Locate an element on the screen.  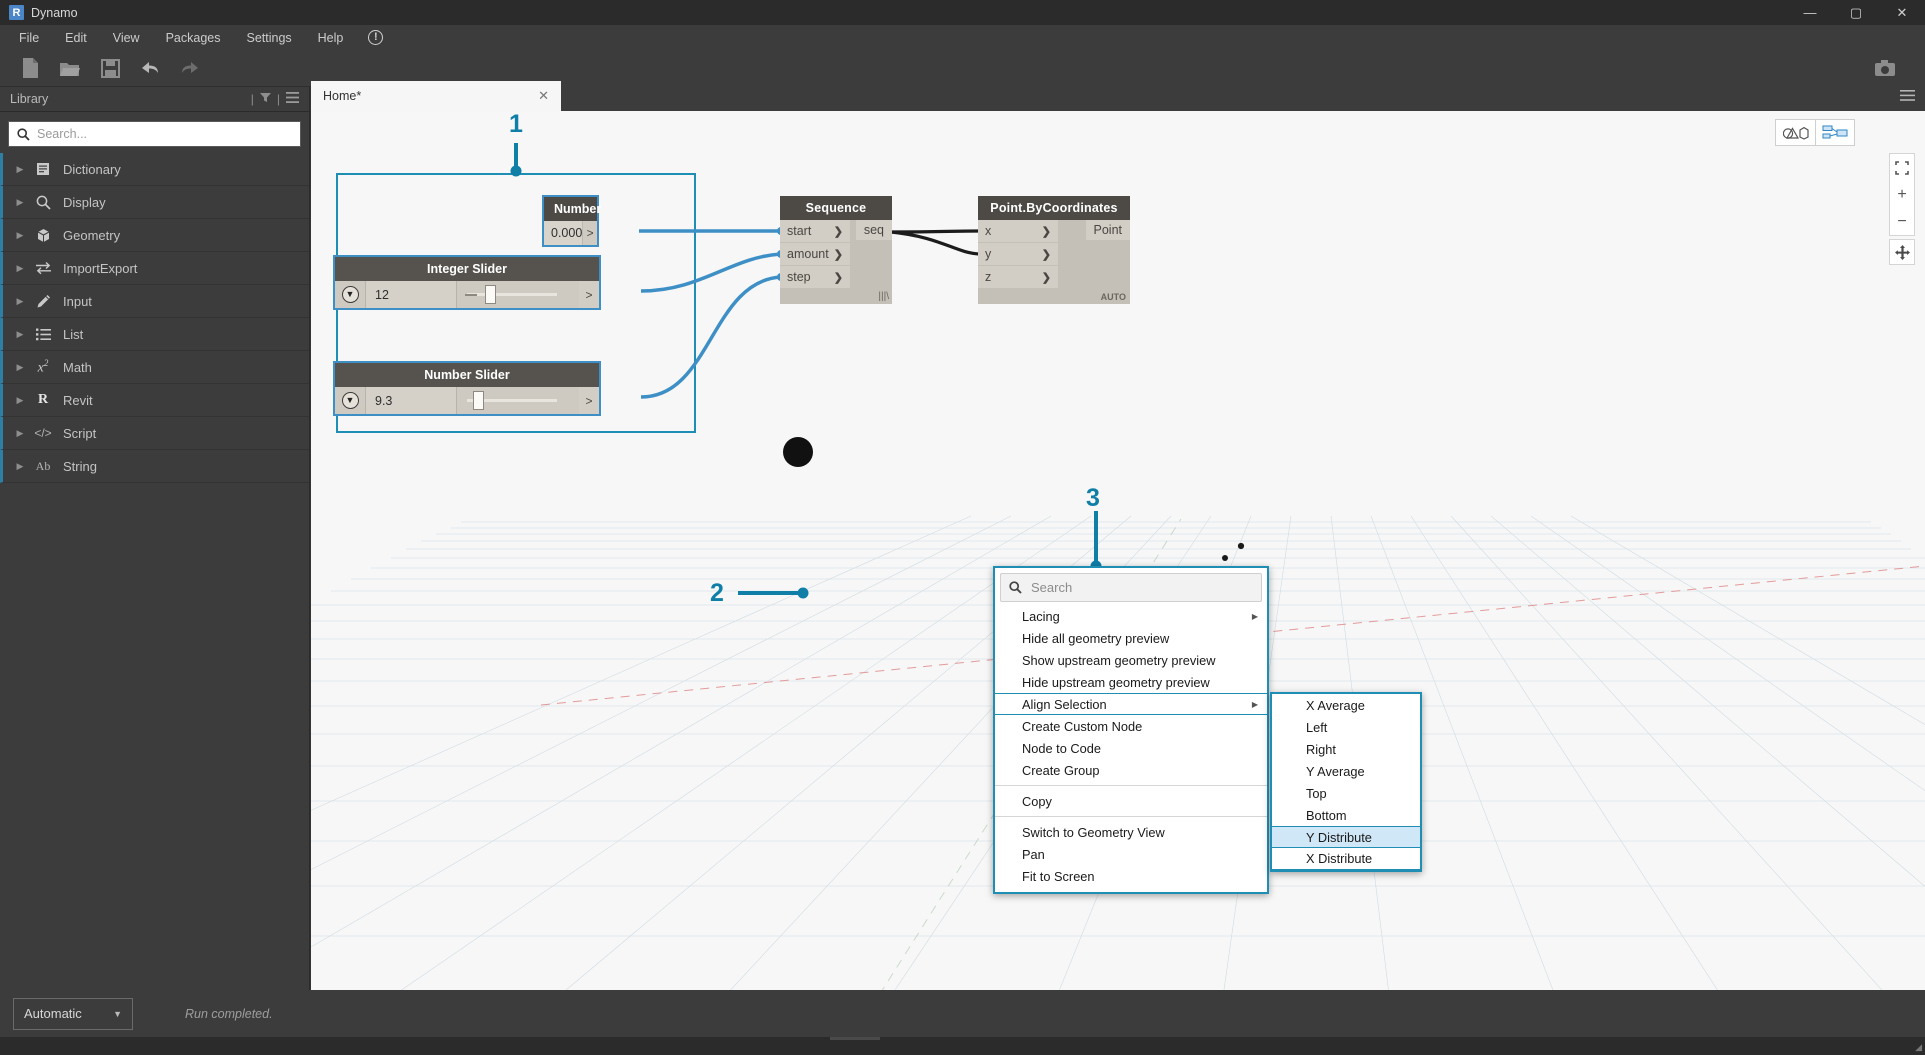
node-sequence-output-seq: seq is located at coordinates (873, 230).